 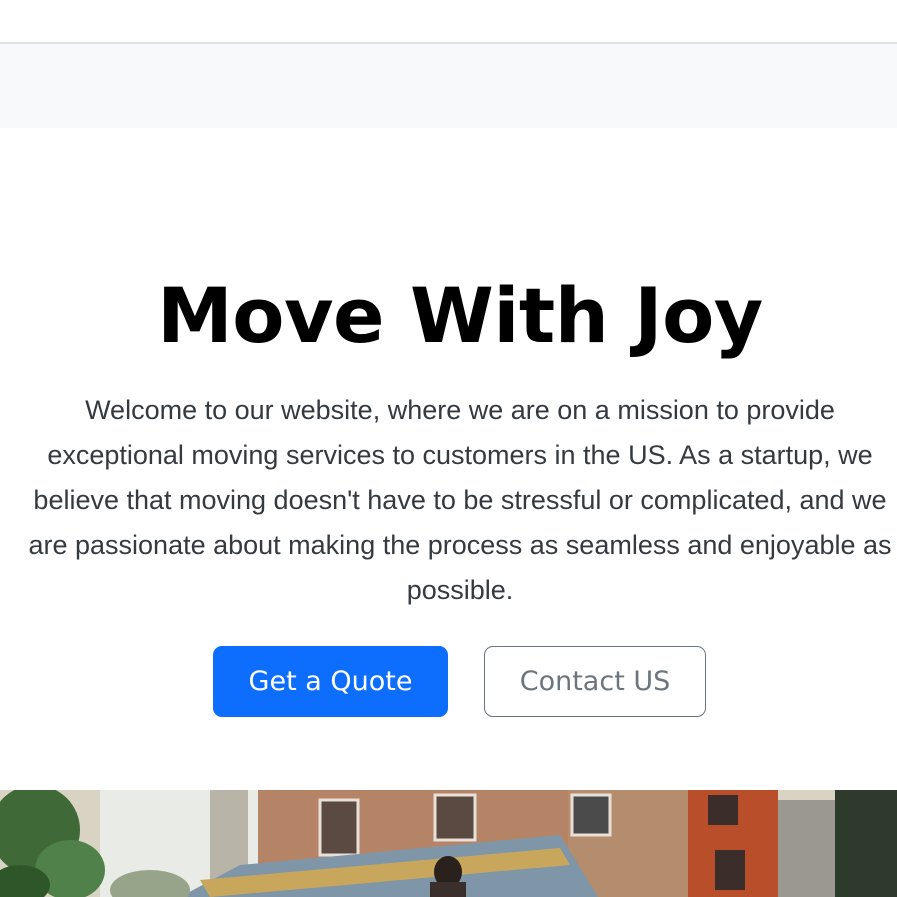 I want to click on moving-truck-photo, so click(x=448, y=843).